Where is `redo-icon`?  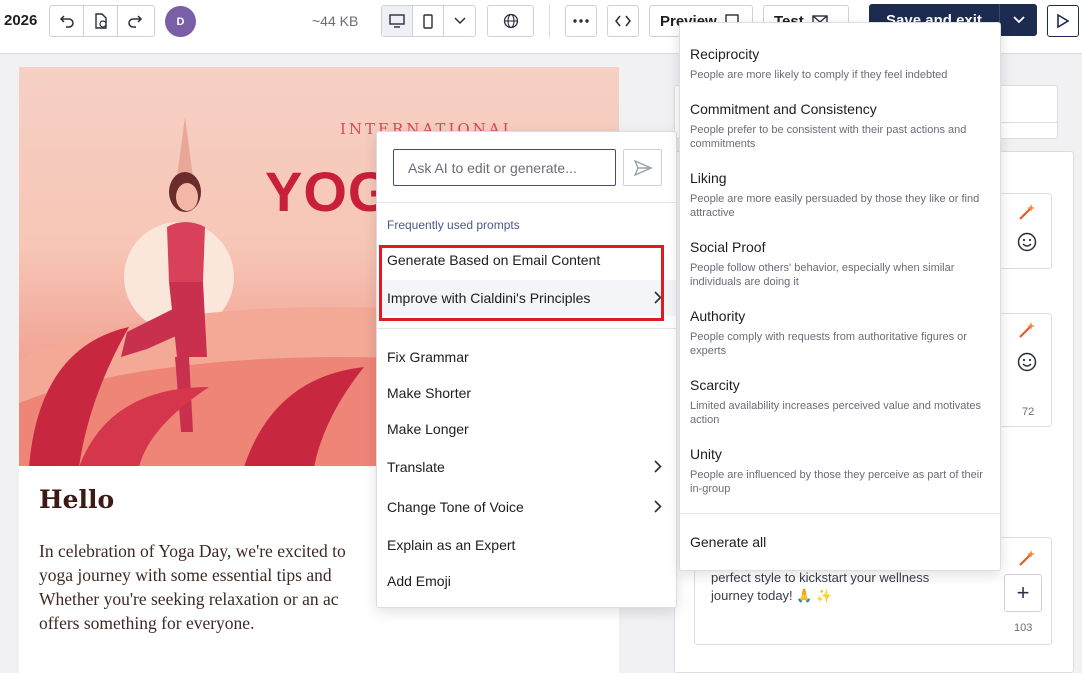
redo-icon is located at coordinates (135, 21).